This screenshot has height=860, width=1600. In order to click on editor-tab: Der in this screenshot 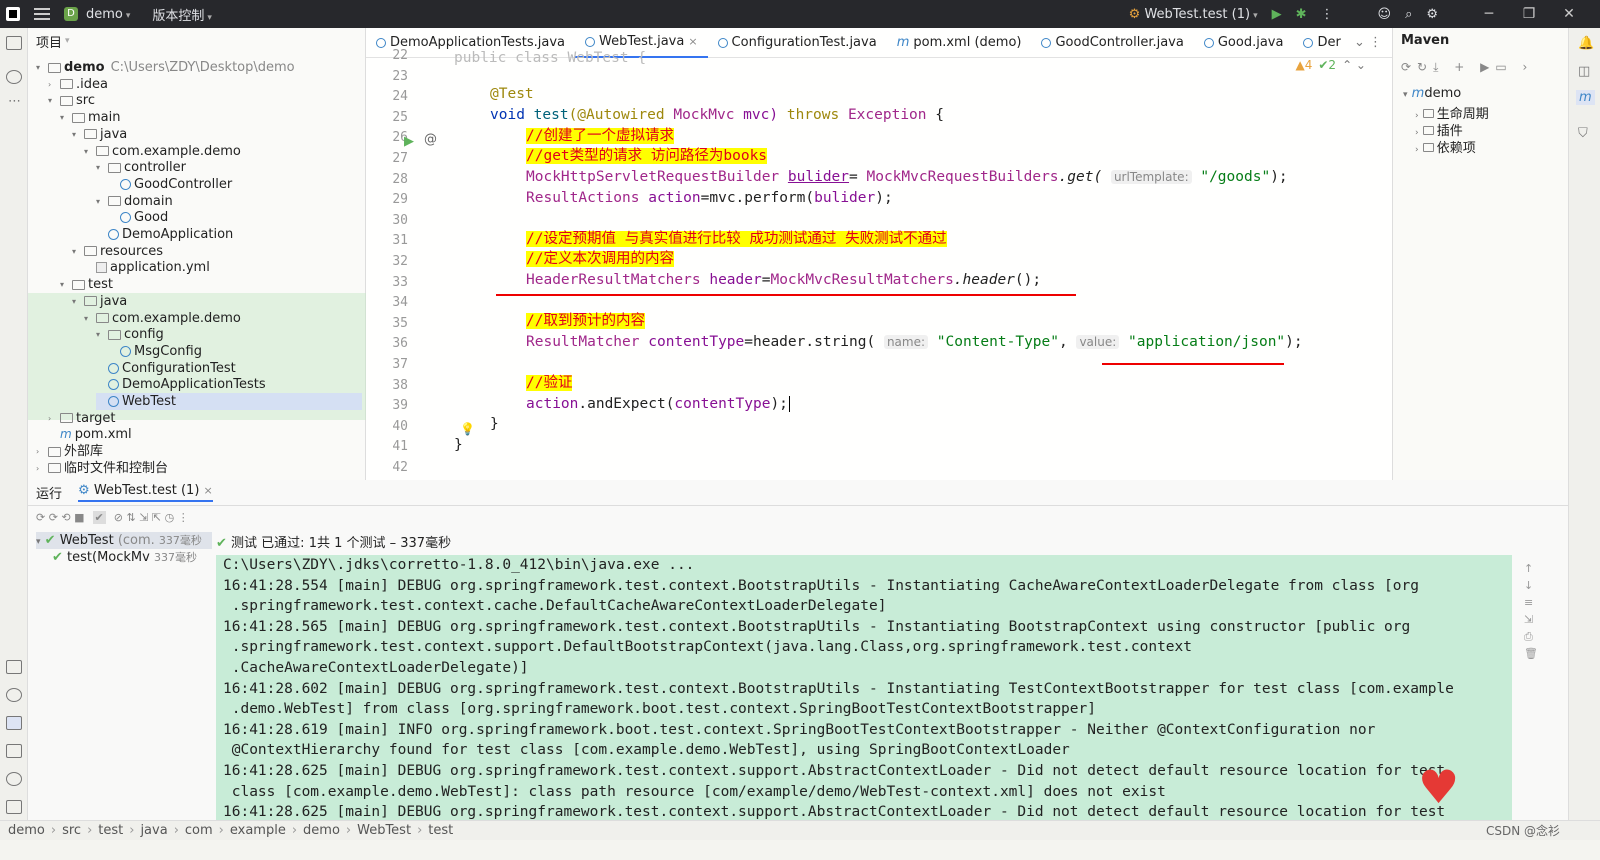, I will do `click(1321, 43)`.